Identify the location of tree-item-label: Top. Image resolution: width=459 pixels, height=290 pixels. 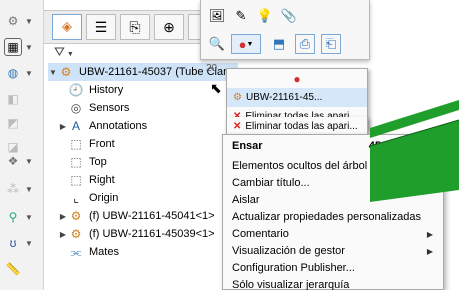
(98, 162).